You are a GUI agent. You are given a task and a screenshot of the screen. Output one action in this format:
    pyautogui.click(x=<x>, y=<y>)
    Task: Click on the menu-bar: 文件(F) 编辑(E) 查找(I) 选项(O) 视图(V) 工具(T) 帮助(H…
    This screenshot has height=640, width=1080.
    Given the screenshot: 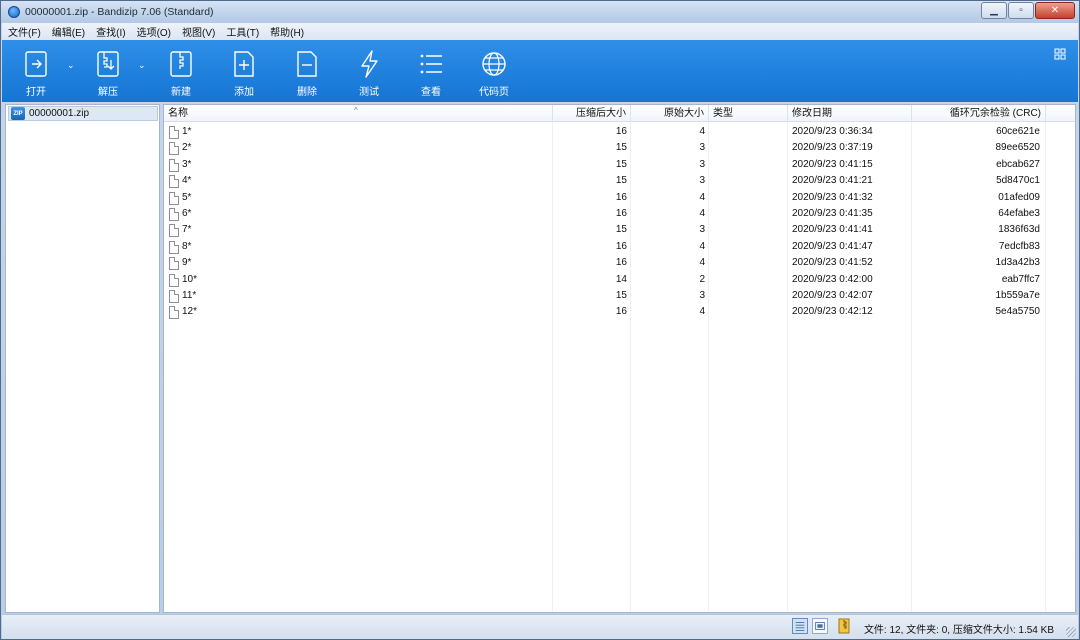 What is the action you would take?
    pyautogui.click(x=540, y=31)
    